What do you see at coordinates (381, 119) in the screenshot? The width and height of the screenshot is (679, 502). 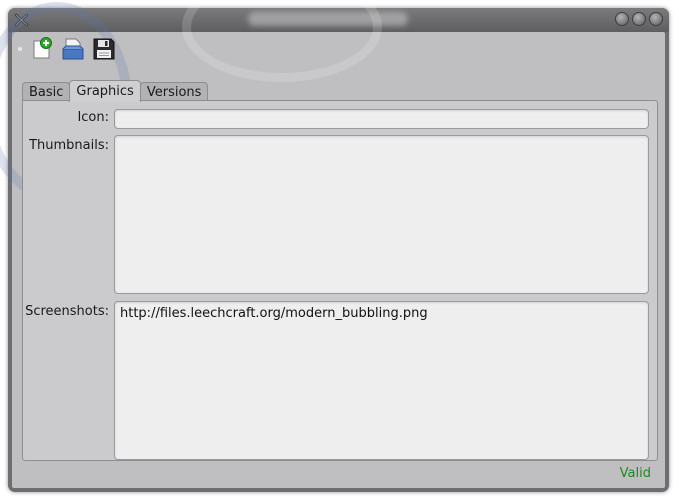 I see `icon-field` at bounding box center [381, 119].